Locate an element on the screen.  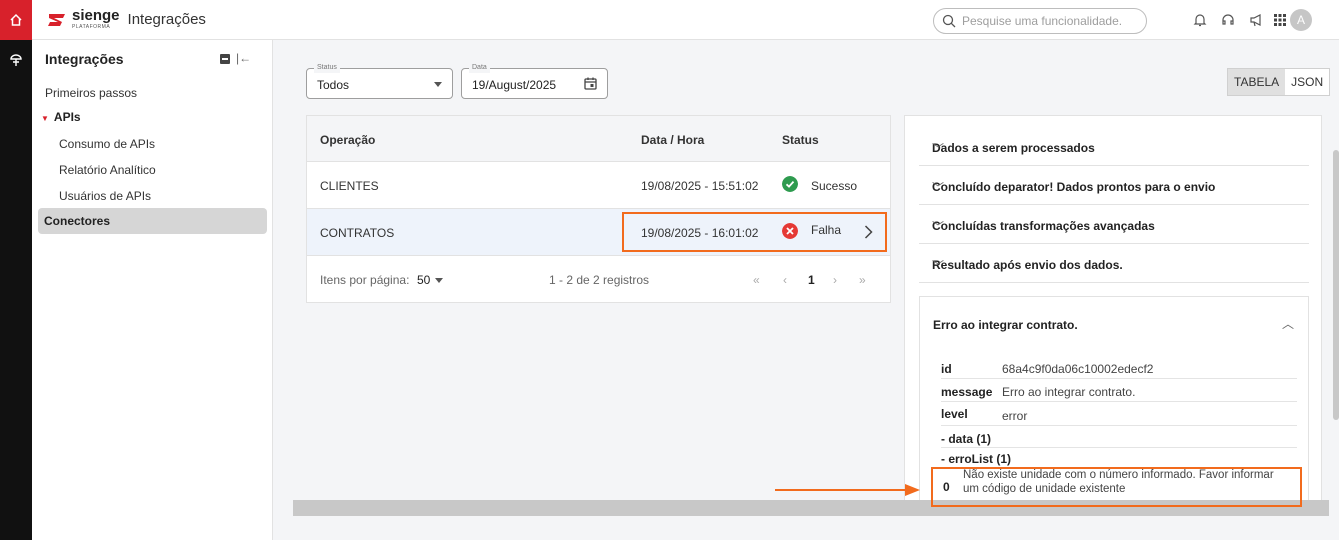
app-rail is located at coordinates (16, 270).